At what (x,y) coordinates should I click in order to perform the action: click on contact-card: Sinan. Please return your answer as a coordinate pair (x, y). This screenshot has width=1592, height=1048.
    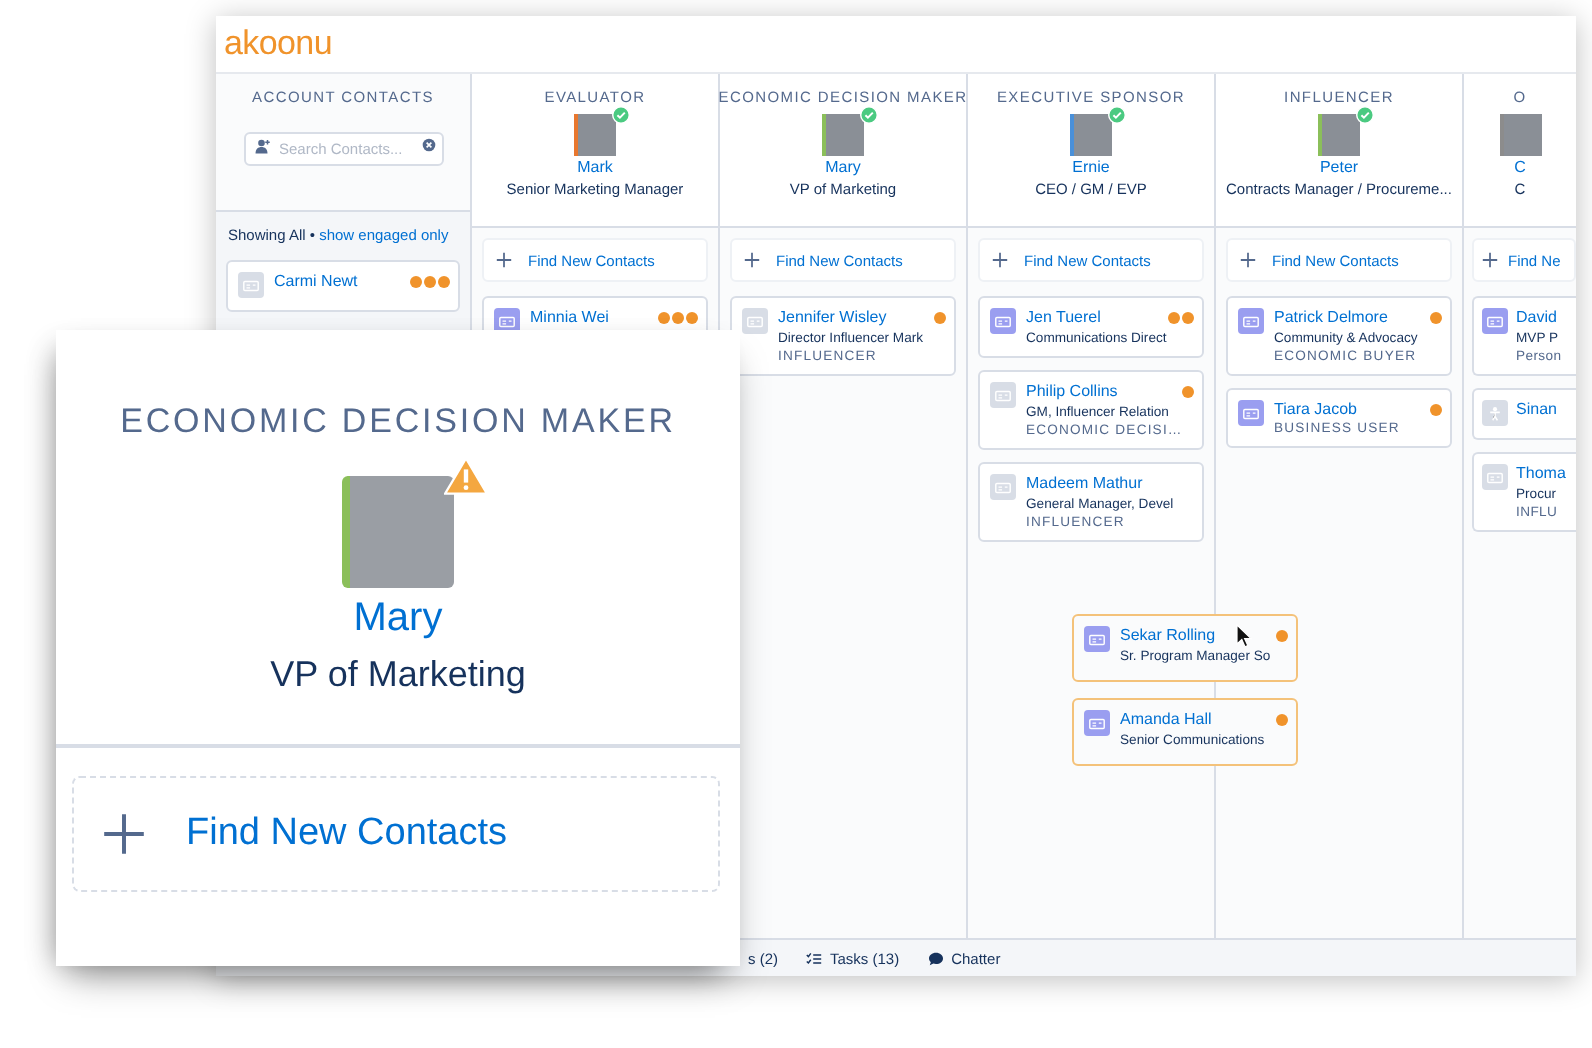
    Looking at the image, I should click on (1524, 414).